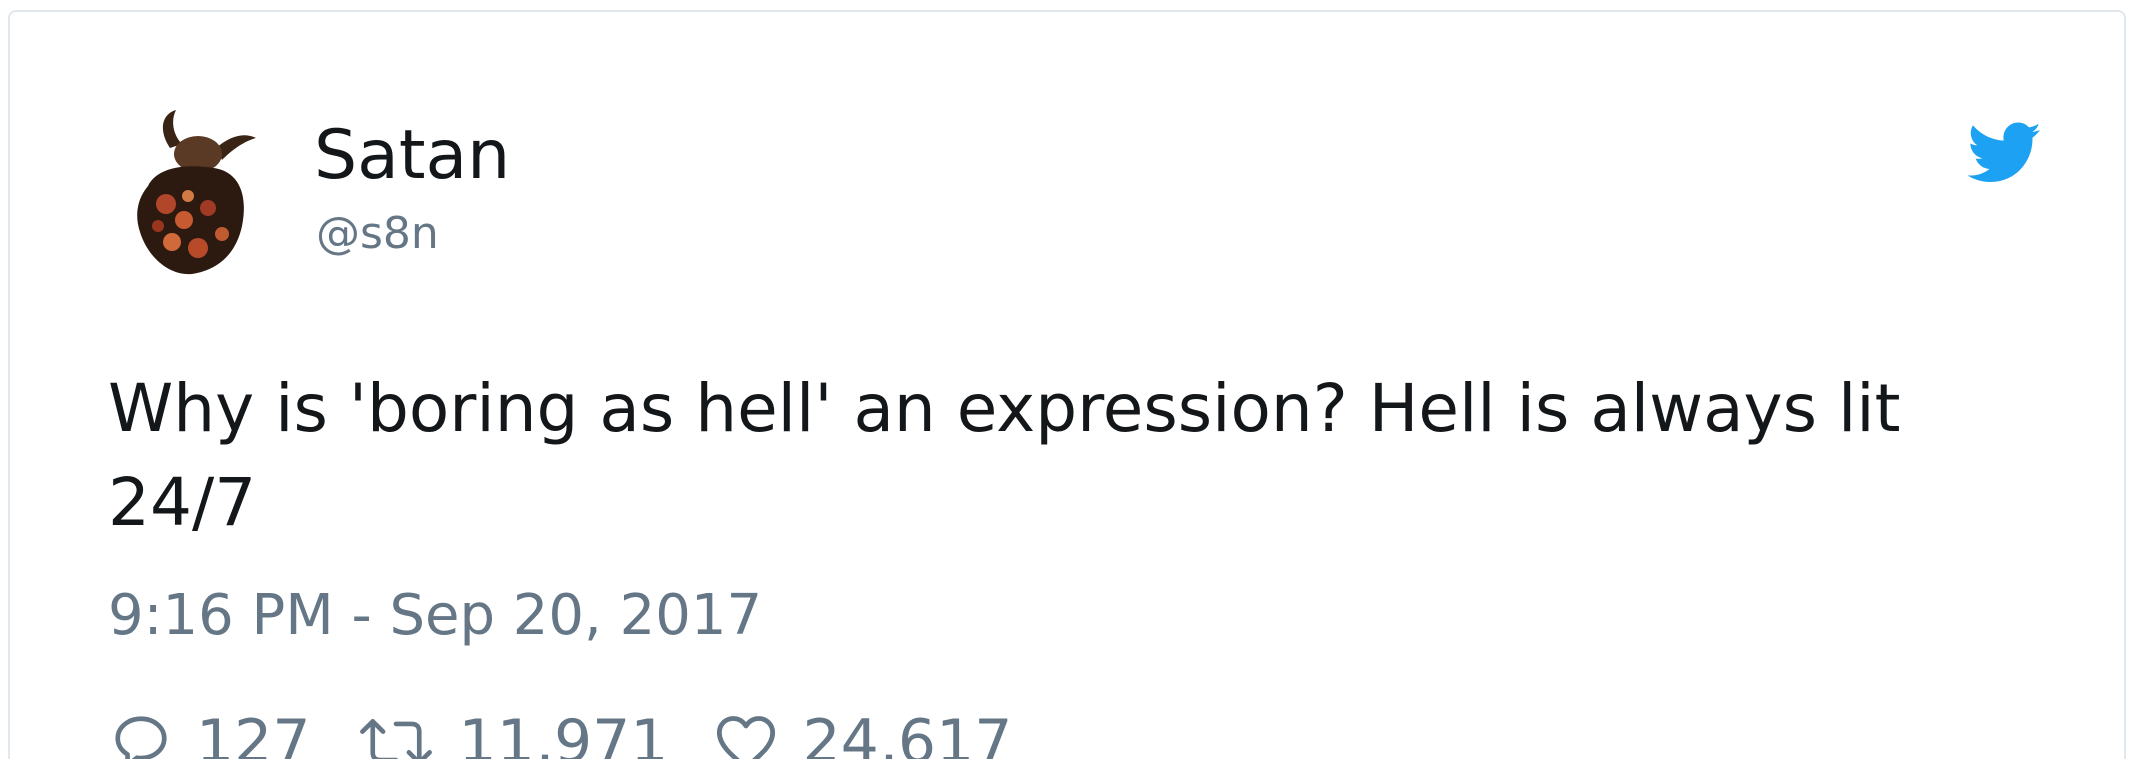  I want to click on retweet-count: 11,971, so click(563, 733).